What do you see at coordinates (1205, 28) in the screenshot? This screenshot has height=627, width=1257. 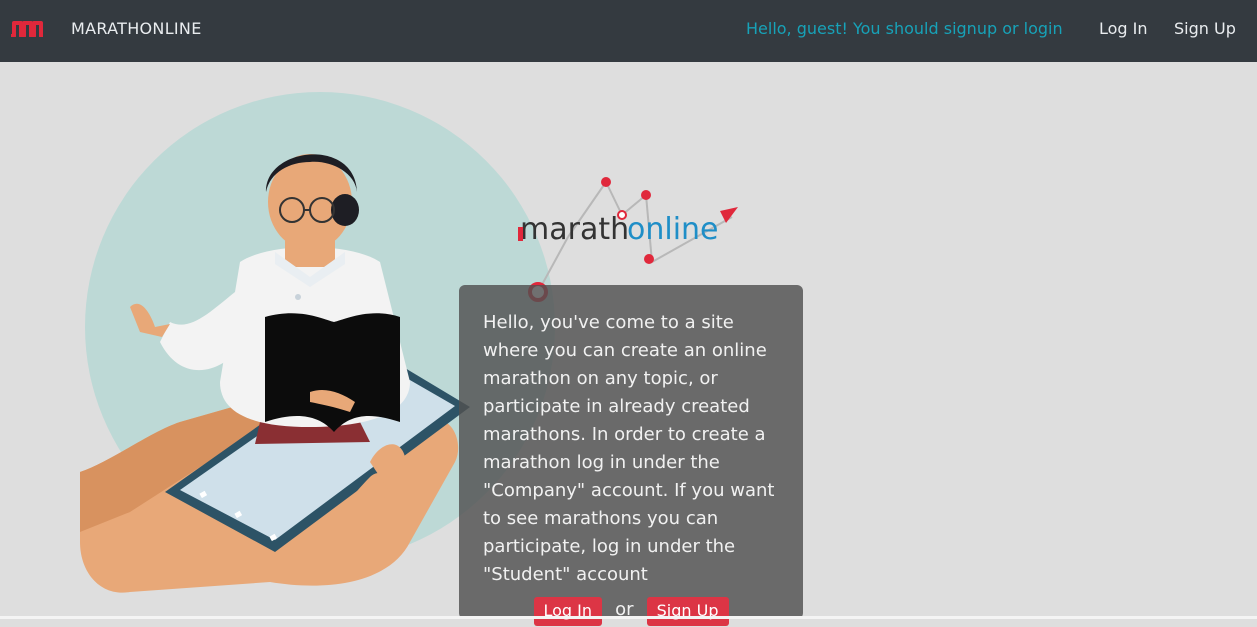 I see `nav-signup-link: Sign Up` at bounding box center [1205, 28].